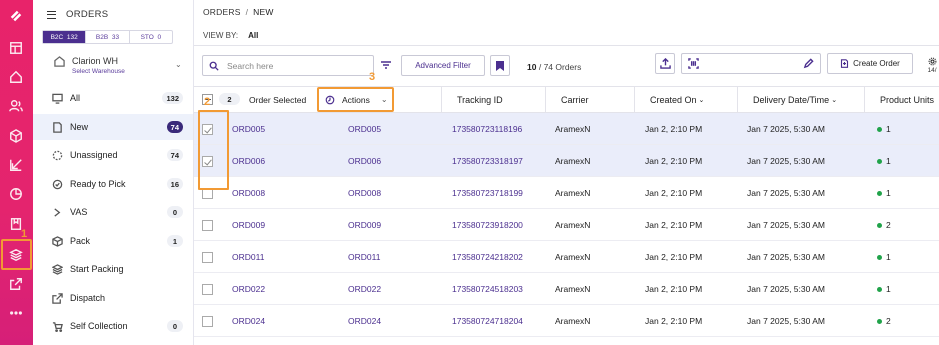 Image resolution: width=939 pixels, height=345 pixels. I want to click on actions-dropdown: Actions ⌄, so click(355, 99).